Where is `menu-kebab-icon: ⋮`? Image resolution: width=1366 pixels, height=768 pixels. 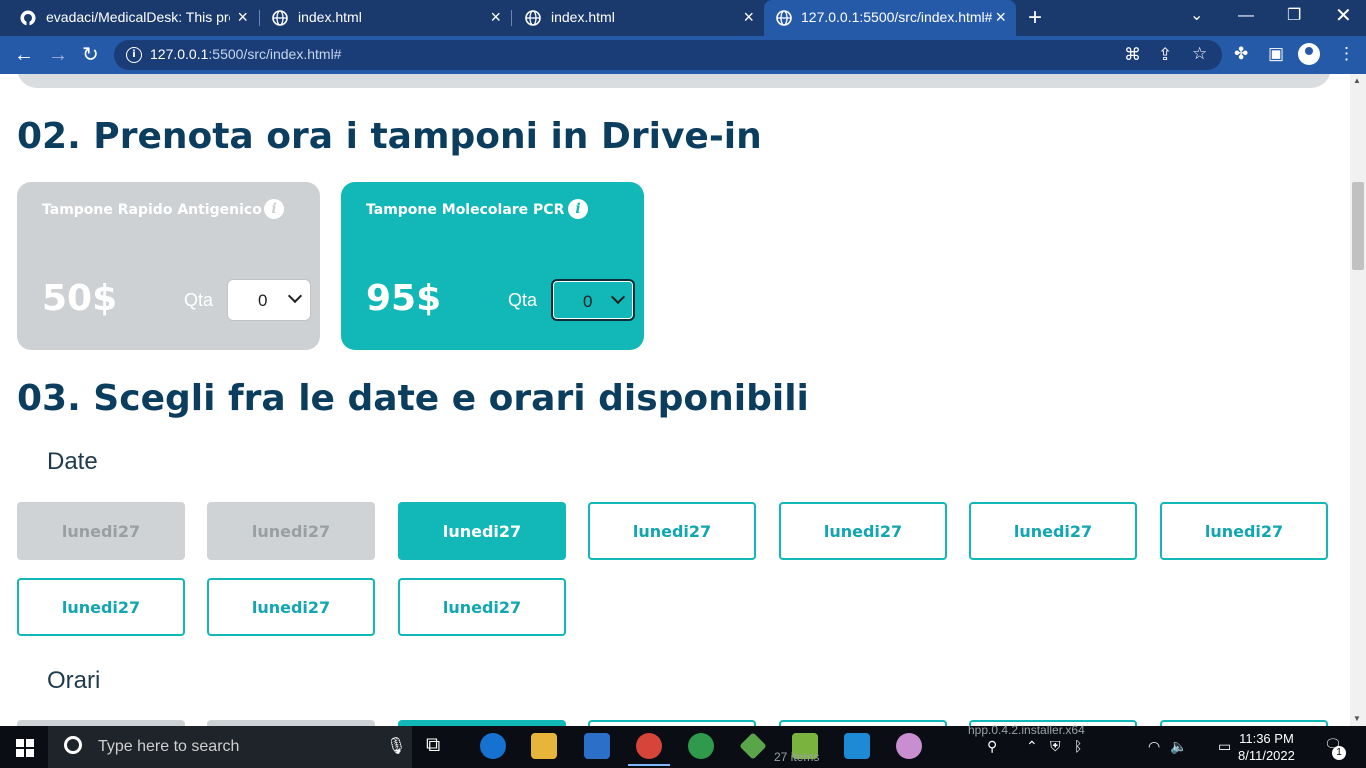 menu-kebab-icon: ⋮ is located at coordinates (1346, 54).